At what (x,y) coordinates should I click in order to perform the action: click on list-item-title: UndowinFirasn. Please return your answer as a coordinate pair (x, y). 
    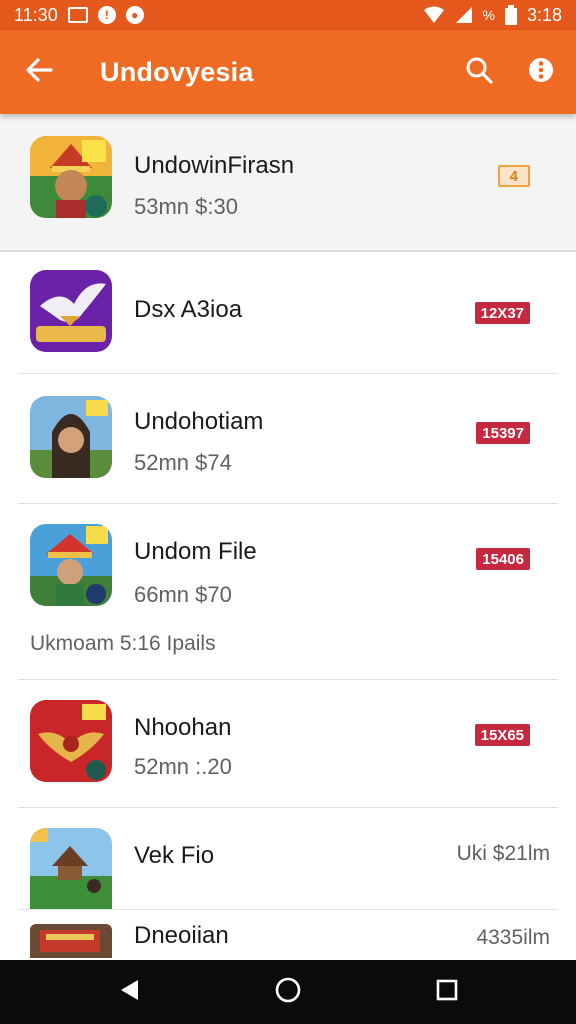
    Looking at the image, I should click on (214, 165).